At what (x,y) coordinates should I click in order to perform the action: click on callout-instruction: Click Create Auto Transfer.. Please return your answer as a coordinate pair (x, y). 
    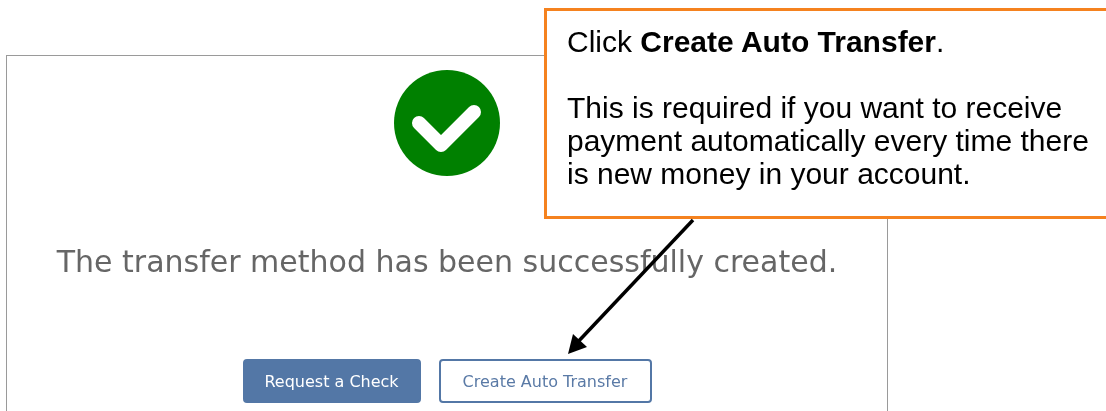
    Looking at the image, I should click on (756, 41).